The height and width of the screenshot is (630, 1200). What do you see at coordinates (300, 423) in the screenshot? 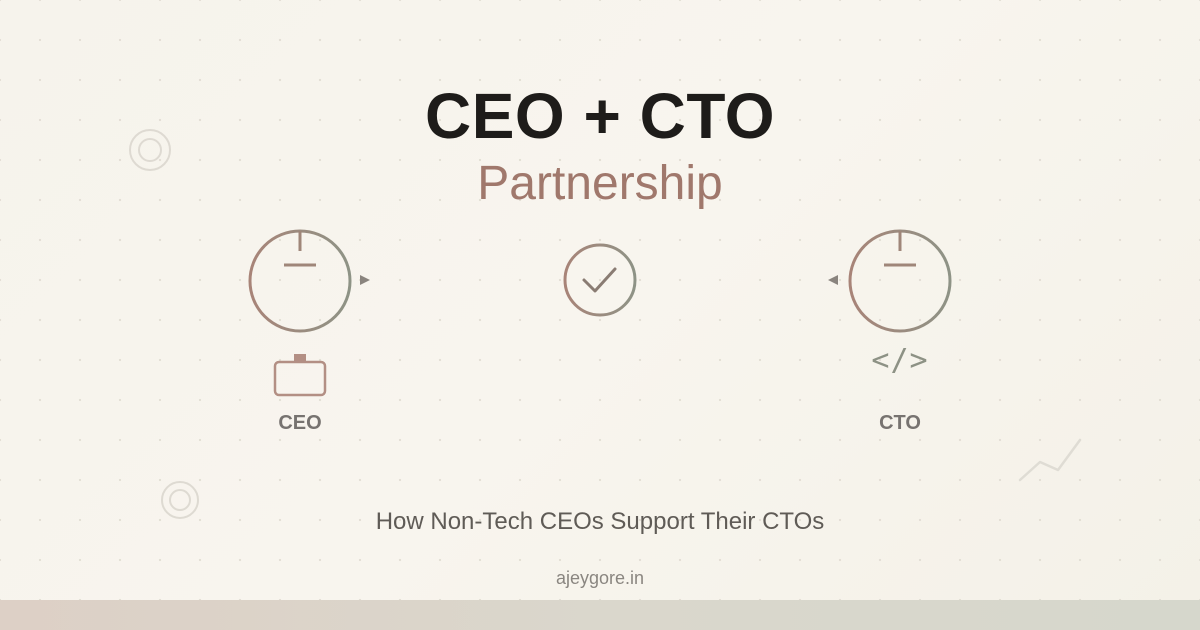
I see `ceo-label: CEO` at bounding box center [300, 423].